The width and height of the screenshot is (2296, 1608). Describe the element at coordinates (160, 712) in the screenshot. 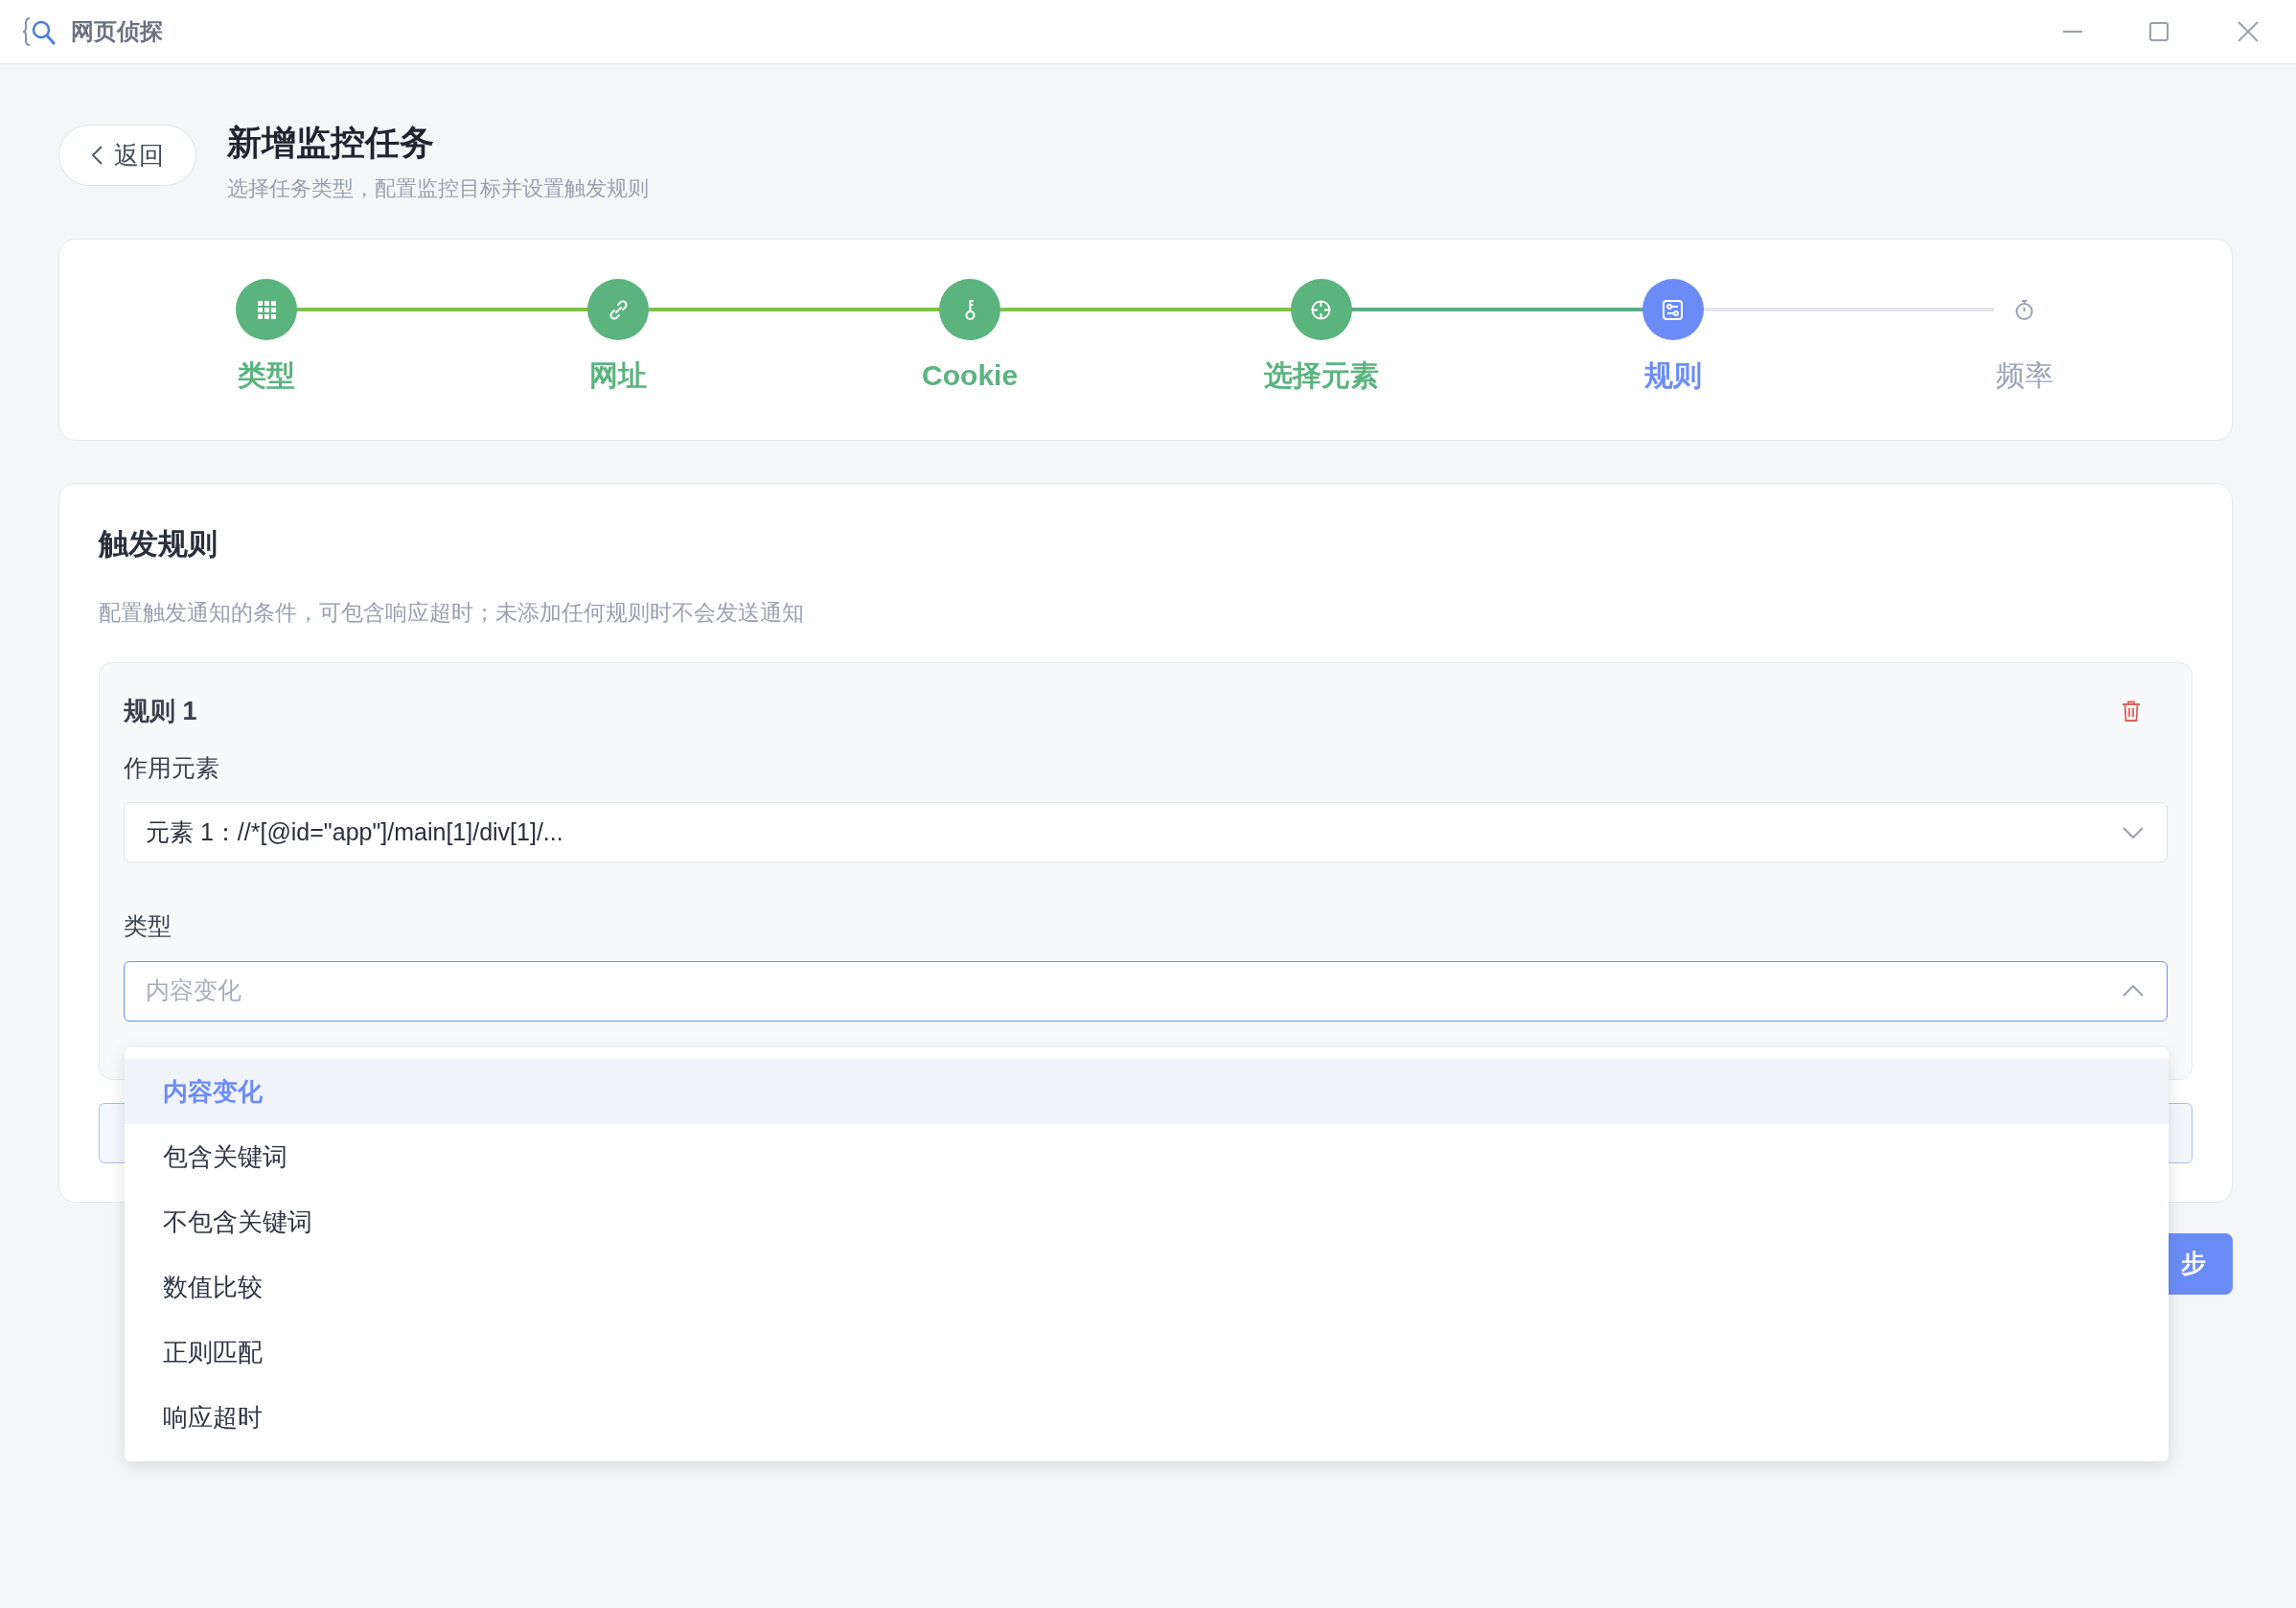

I see `rule-title: 规则 1` at that location.